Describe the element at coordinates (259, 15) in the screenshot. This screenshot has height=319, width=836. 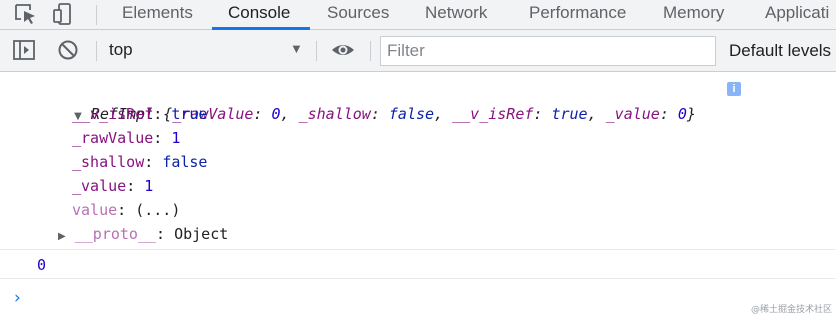
I see `tab-console: Console` at that location.